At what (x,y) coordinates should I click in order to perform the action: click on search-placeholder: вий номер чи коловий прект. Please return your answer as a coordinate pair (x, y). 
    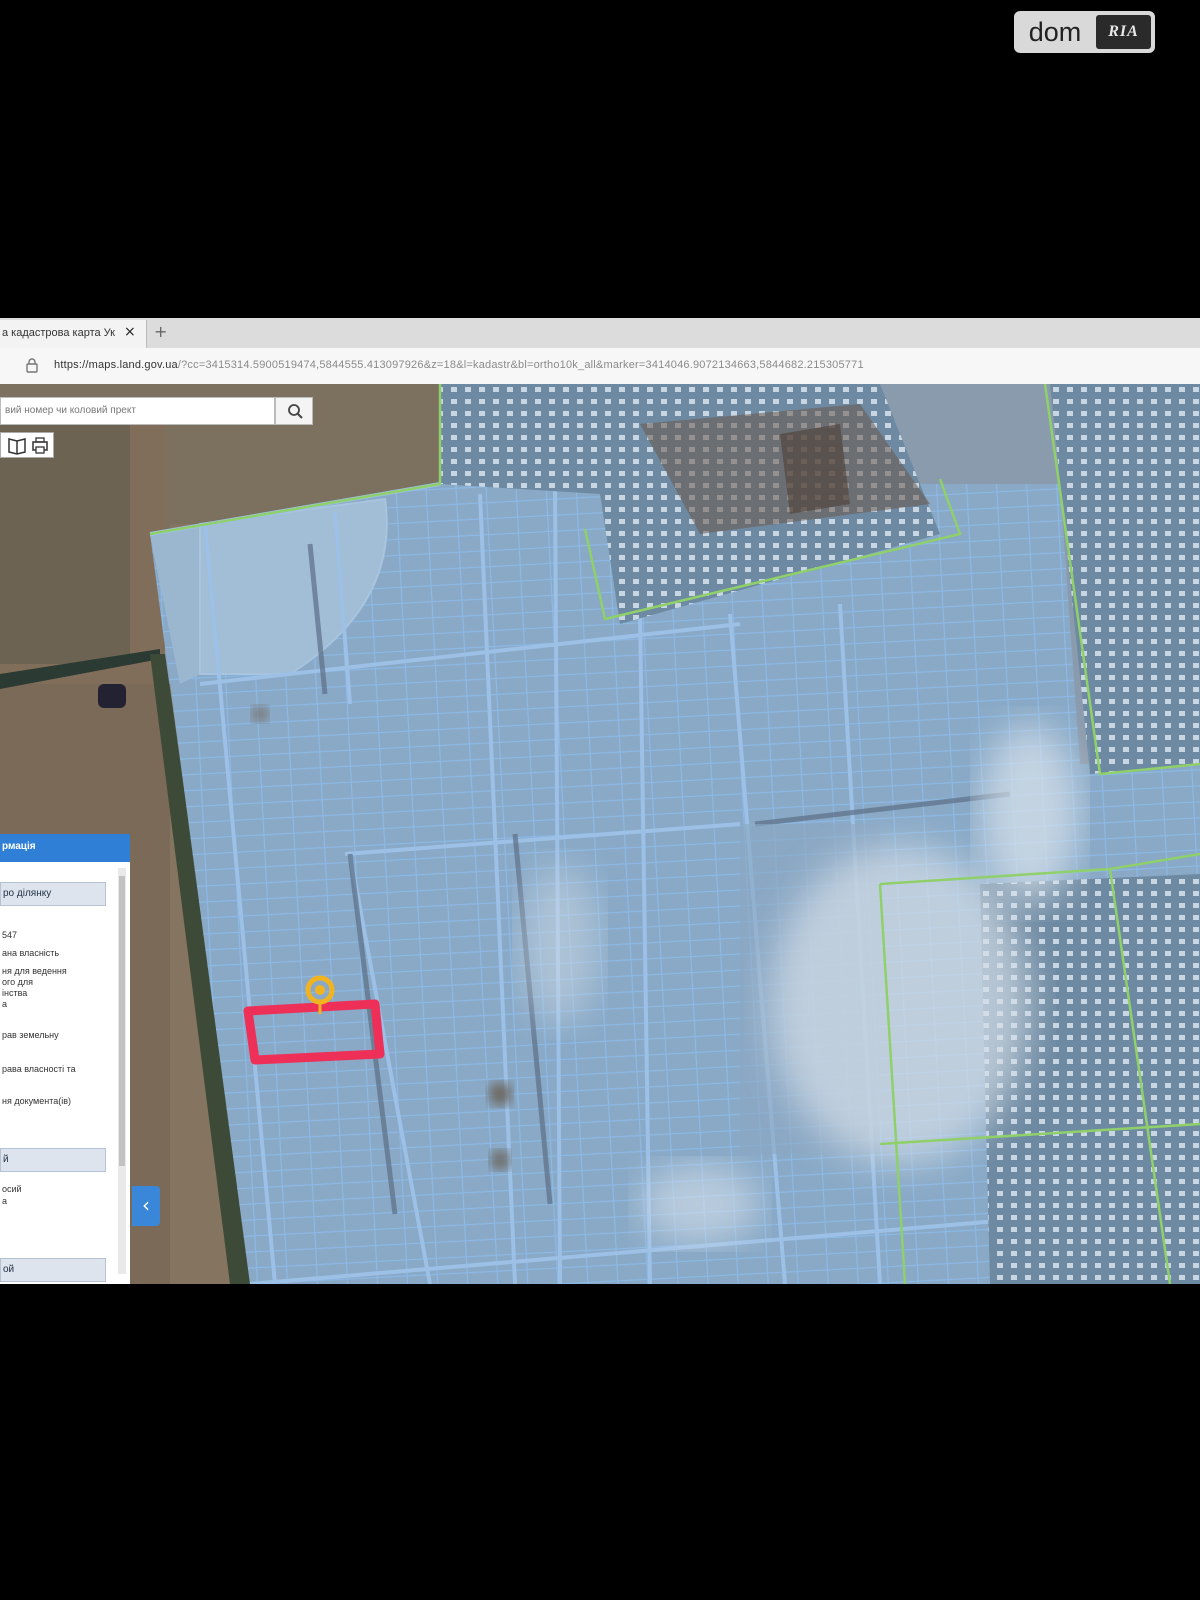
    Looking at the image, I should click on (70, 410).